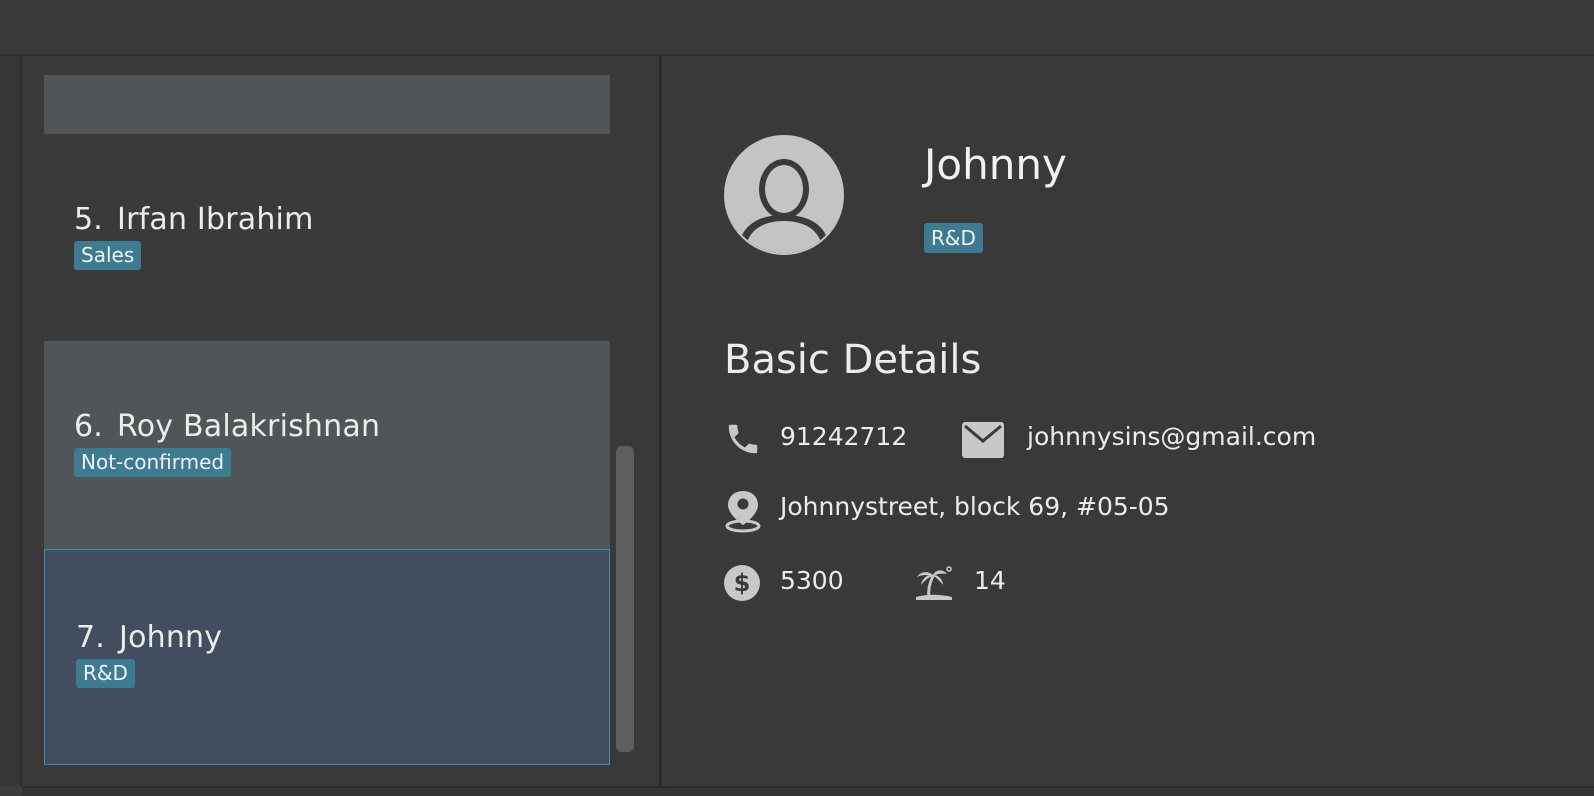  Describe the element at coordinates (797, 28) in the screenshot. I see `top-menu-bar` at that location.